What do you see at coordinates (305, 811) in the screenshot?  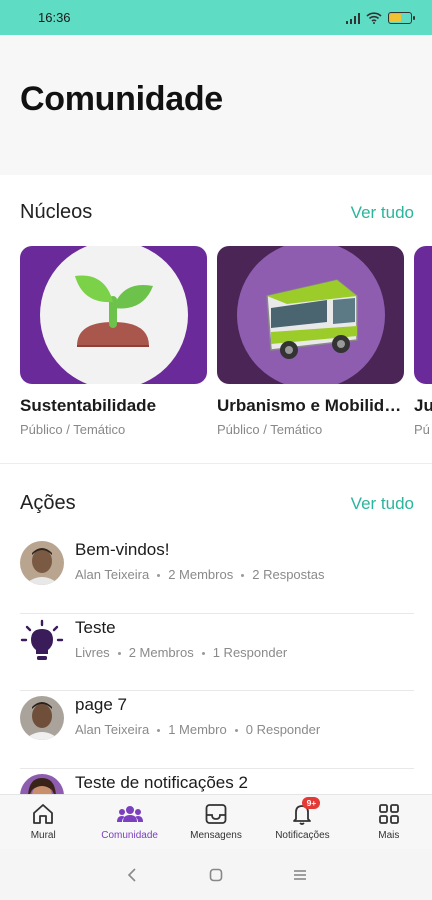 I see `bell-icon: 9+` at bounding box center [305, 811].